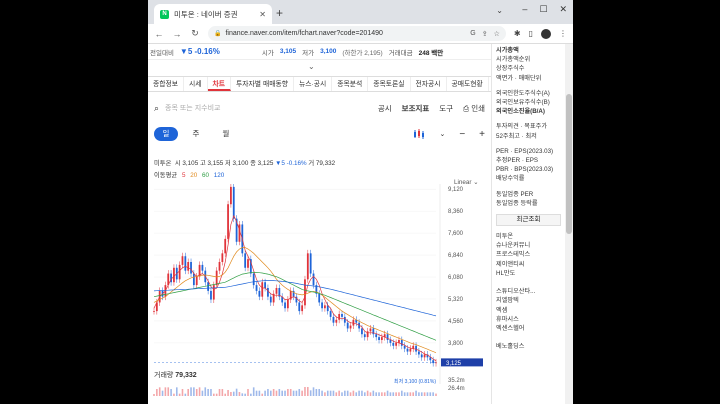 The image size is (720, 404). What do you see at coordinates (524, 9) in the screenshot?
I see `minimize-button: –` at bounding box center [524, 9].